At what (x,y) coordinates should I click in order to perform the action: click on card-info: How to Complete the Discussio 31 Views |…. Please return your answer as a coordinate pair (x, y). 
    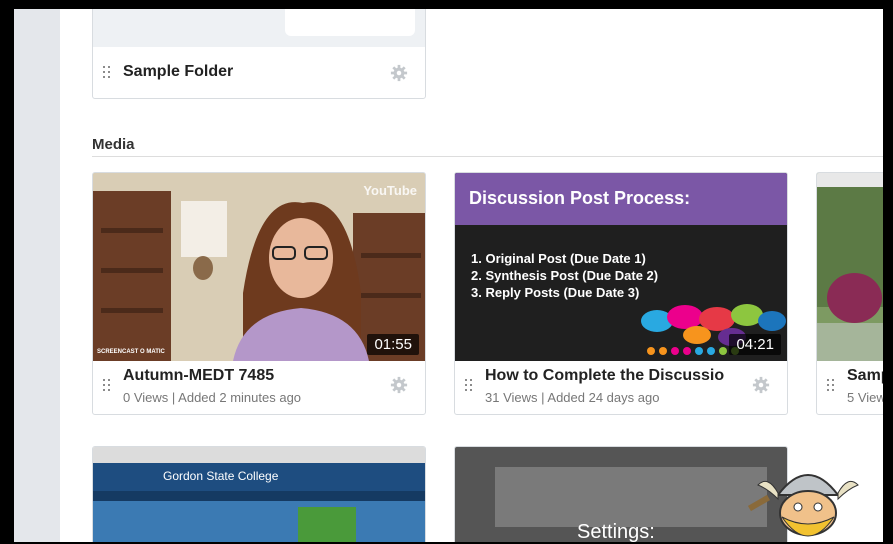
    Looking at the image, I should click on (621, 386).